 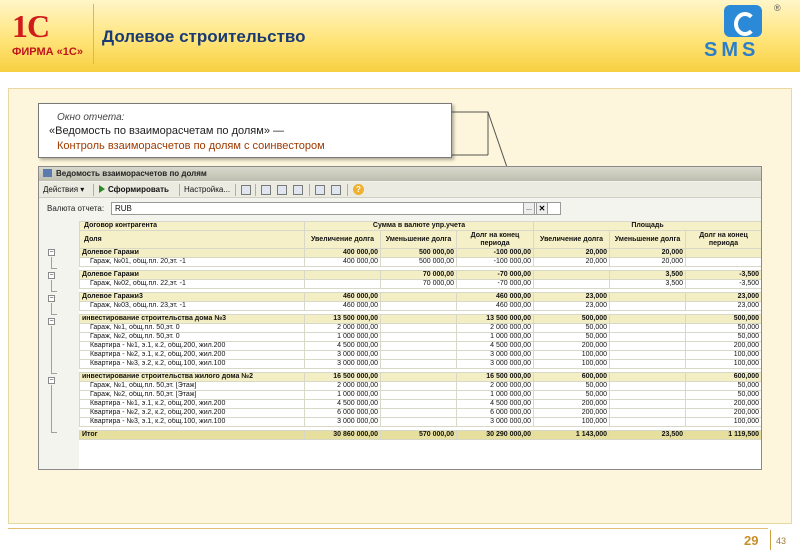 I want to click on row-value-cell: 1 143,000, so click(x=572, y=435).